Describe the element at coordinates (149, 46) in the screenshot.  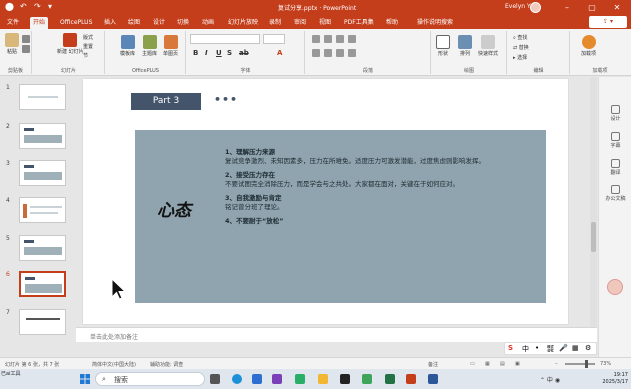
I see `theme-button: 主题库` at that location.